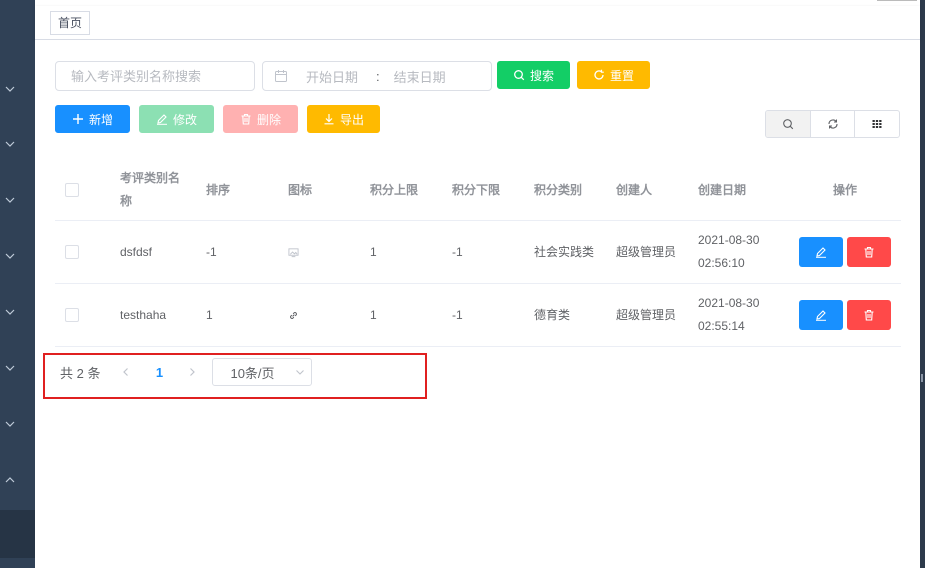 Image resolution: width=925 pixels, height=568 pixels. What do you see at coordinates (477, 23) in the screenshot?
I see `tags-view: 首页` at bounding box center [477, 23].